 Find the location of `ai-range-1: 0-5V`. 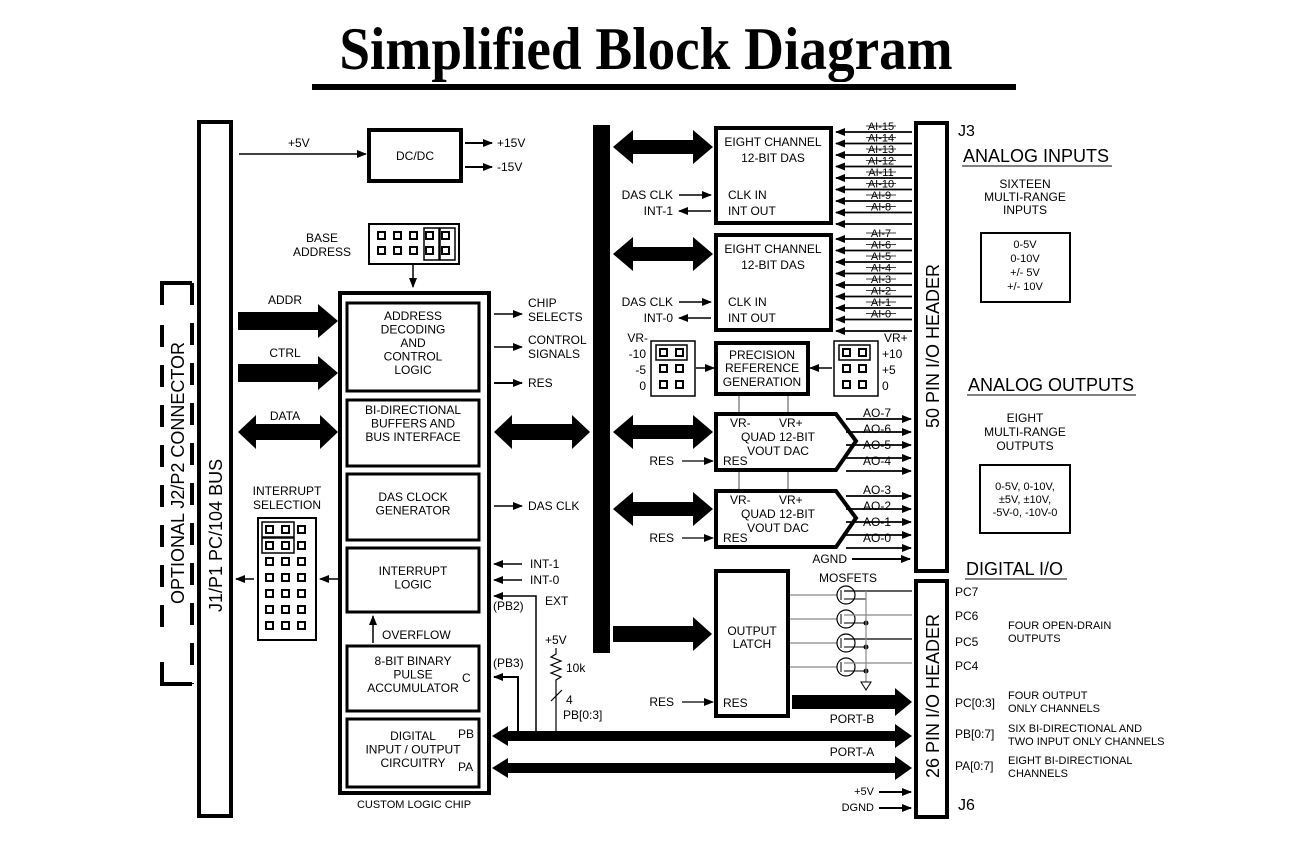

ai-range-1: 0-5V is located at coordinates (1025, 245).